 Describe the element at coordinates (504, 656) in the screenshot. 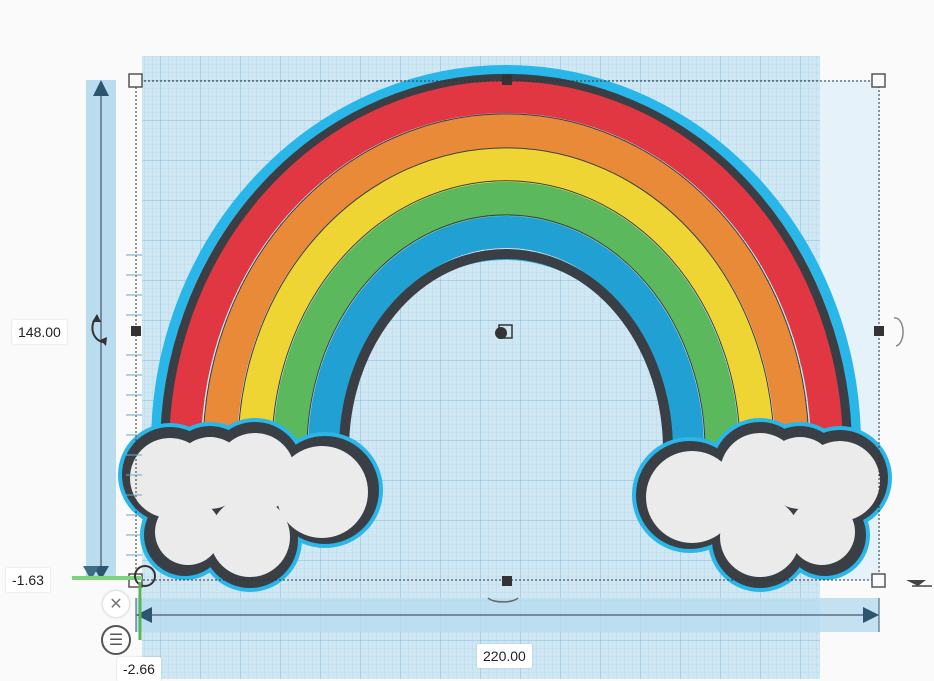

I see `width-dimension-input: 220.00` at that location.